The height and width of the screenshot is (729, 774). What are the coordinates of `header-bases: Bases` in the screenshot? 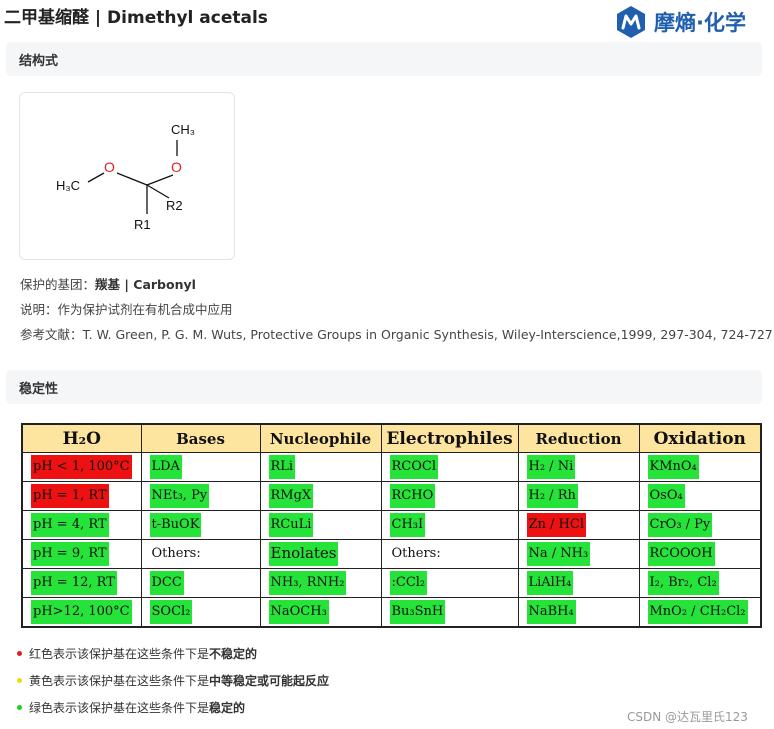 It's located at (200, 438).